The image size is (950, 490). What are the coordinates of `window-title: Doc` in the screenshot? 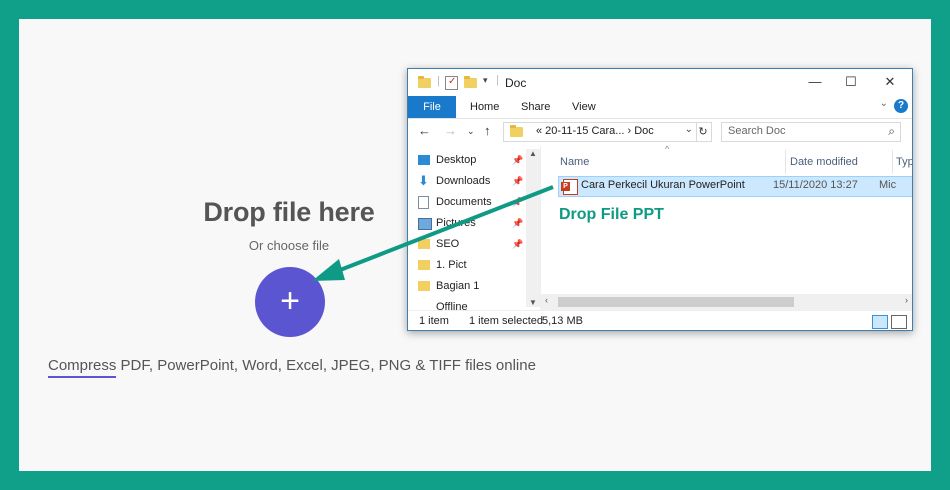 It's located at (516, 83).